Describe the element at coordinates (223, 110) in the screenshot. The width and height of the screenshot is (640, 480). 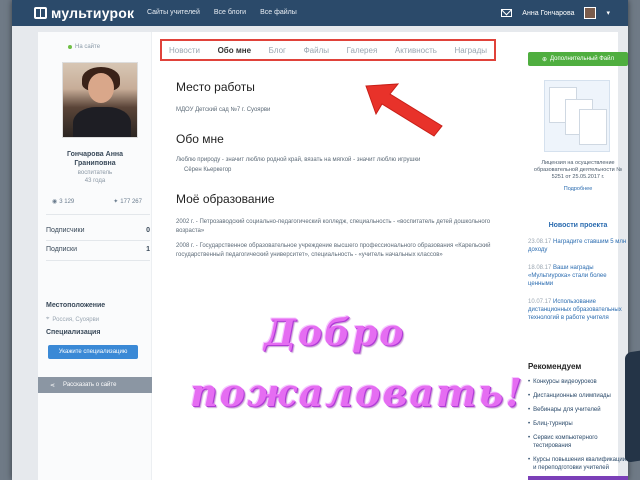
I see `workplace-text: МДОУ Детский сад №7 г. Суоярви` at that location.